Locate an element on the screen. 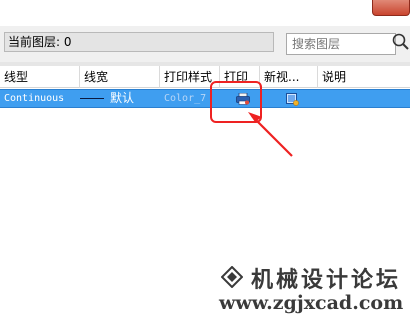  table-row-selected: Continuous 默认 Color_7 is located at coordinates (205, 98).